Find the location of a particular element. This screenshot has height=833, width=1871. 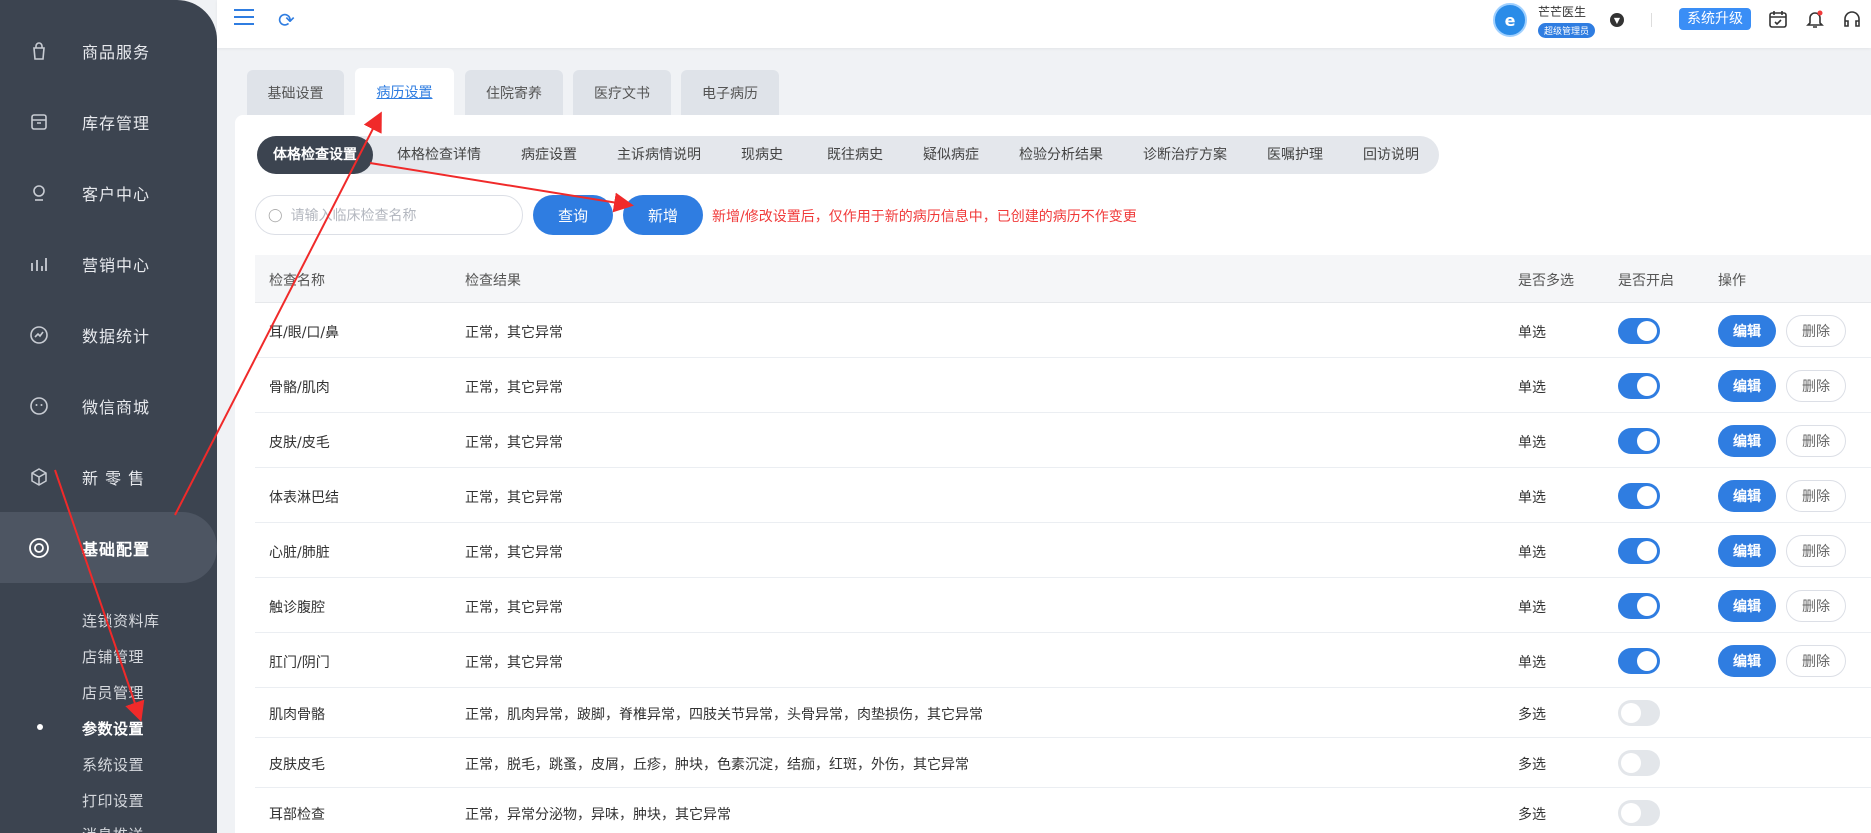

refresh-icon: ⟳ is located at coordinates (286, 20).